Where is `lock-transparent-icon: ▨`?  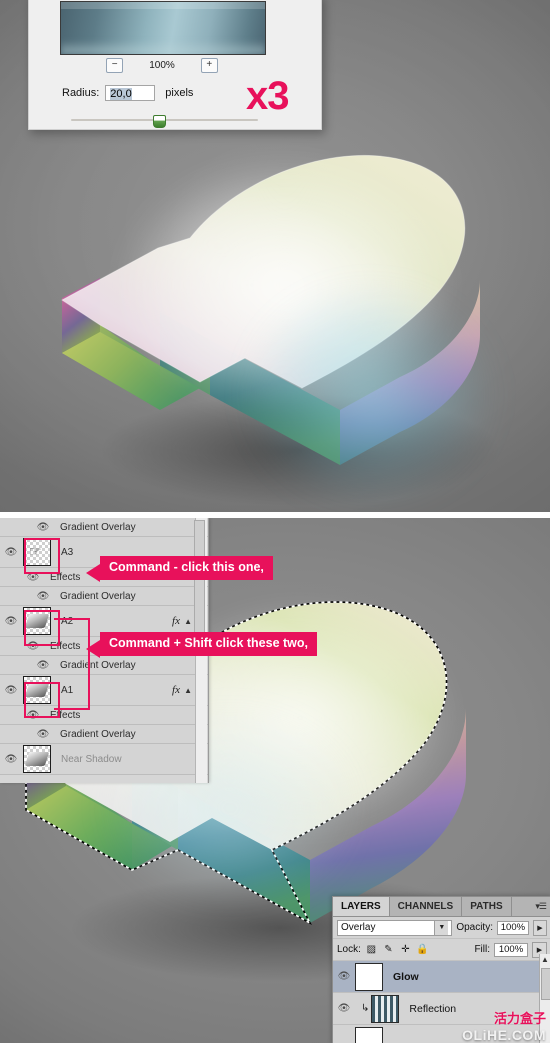
lock-transparent-icon: ▨ is located at coordinates (371, 949).